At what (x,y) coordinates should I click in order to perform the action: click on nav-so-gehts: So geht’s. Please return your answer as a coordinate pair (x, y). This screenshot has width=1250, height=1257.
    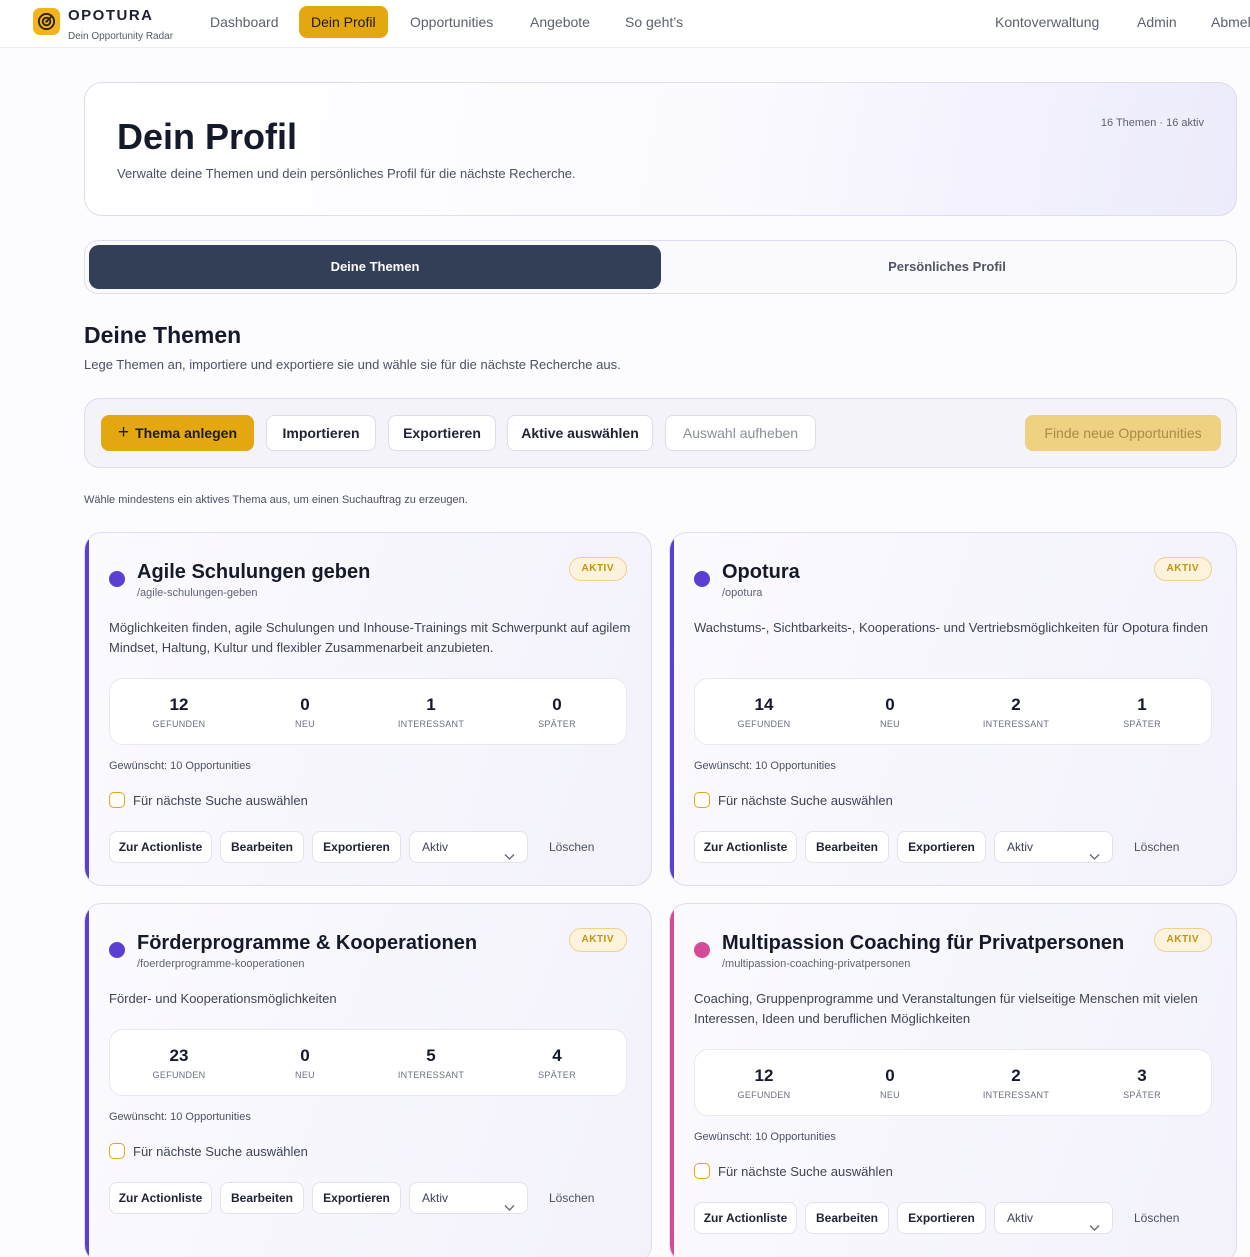
    Looking at the image, I should click on (654, 22).